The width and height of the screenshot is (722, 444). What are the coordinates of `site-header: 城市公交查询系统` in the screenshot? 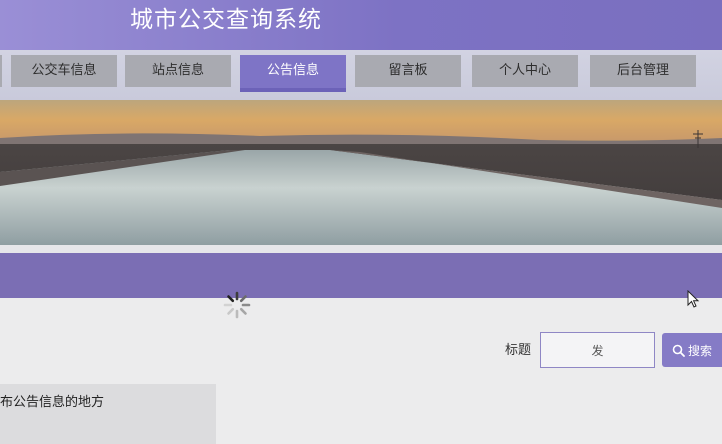 It's located at (361, 25).